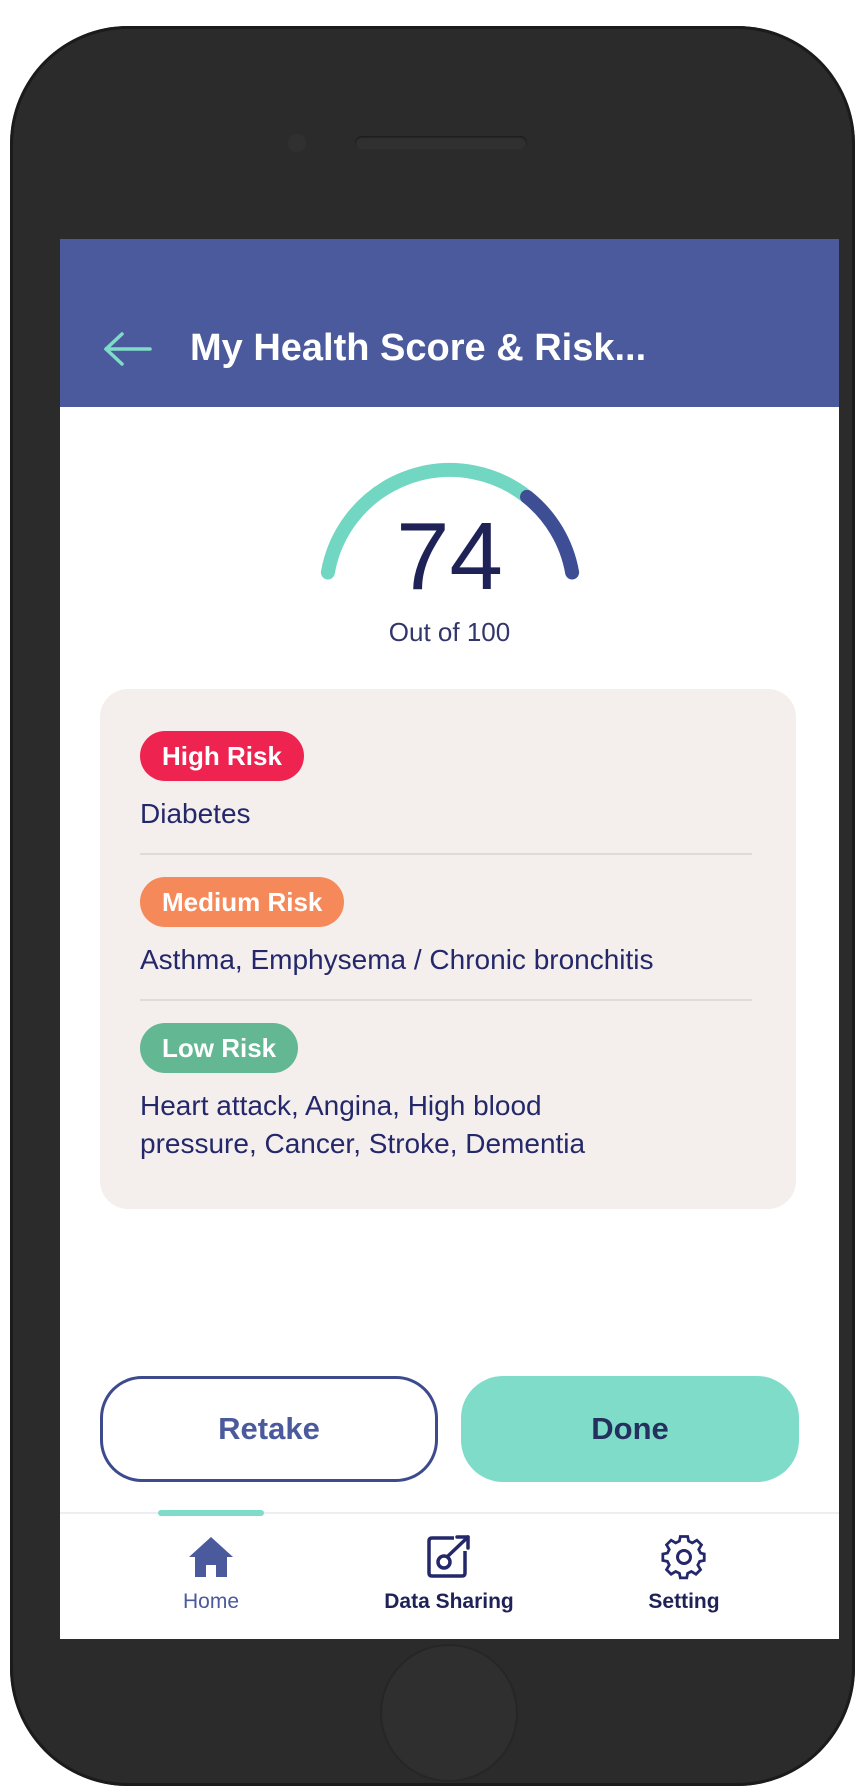  What do you see at coordinates (211, 1513) in the screenshot?
I see `active-tab-indicator` at bounding box center [211, 1513].